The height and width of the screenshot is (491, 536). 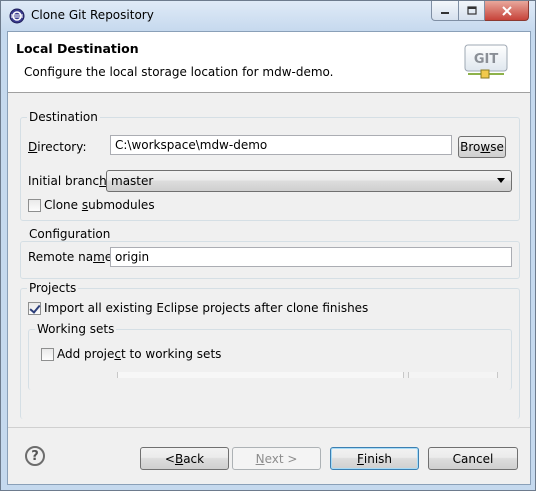 I want to click on directory-label: Directory:, so click(x=57, y=147).